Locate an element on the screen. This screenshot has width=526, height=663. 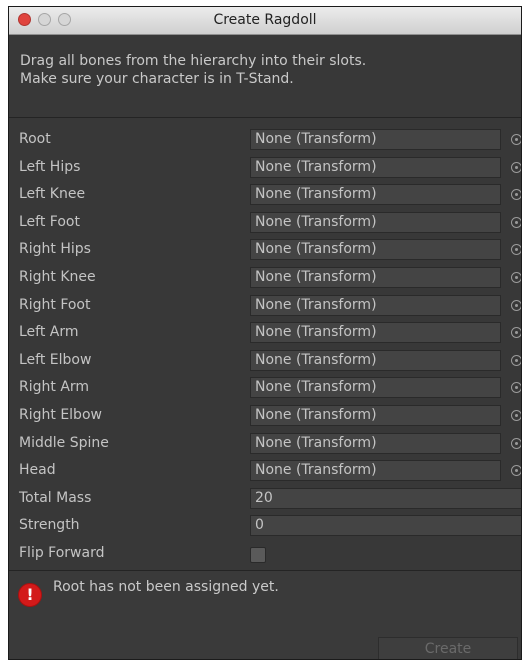
bone-row-root: Root None (Transform) is located at coordinates (265, 141).